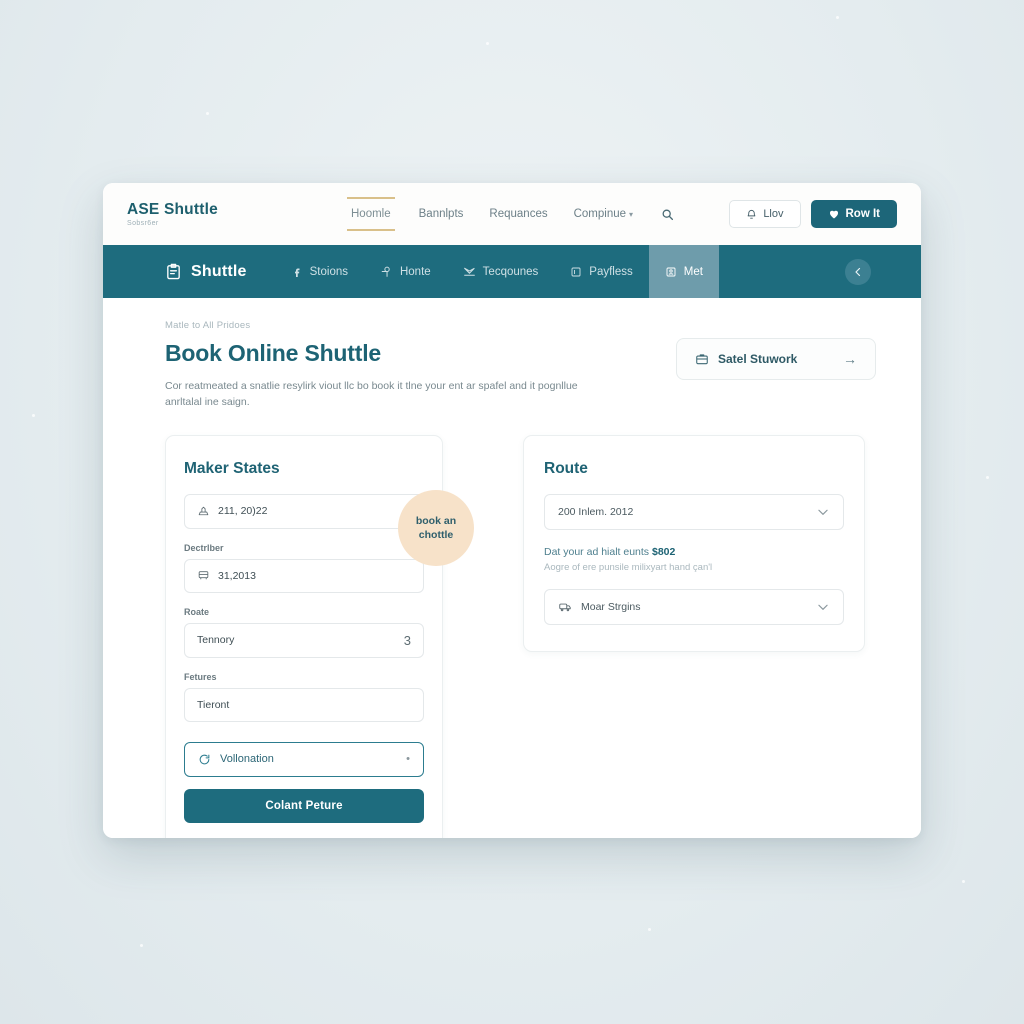  I want to click on colant-peture-button: Colant Peture, so click(304, 805).